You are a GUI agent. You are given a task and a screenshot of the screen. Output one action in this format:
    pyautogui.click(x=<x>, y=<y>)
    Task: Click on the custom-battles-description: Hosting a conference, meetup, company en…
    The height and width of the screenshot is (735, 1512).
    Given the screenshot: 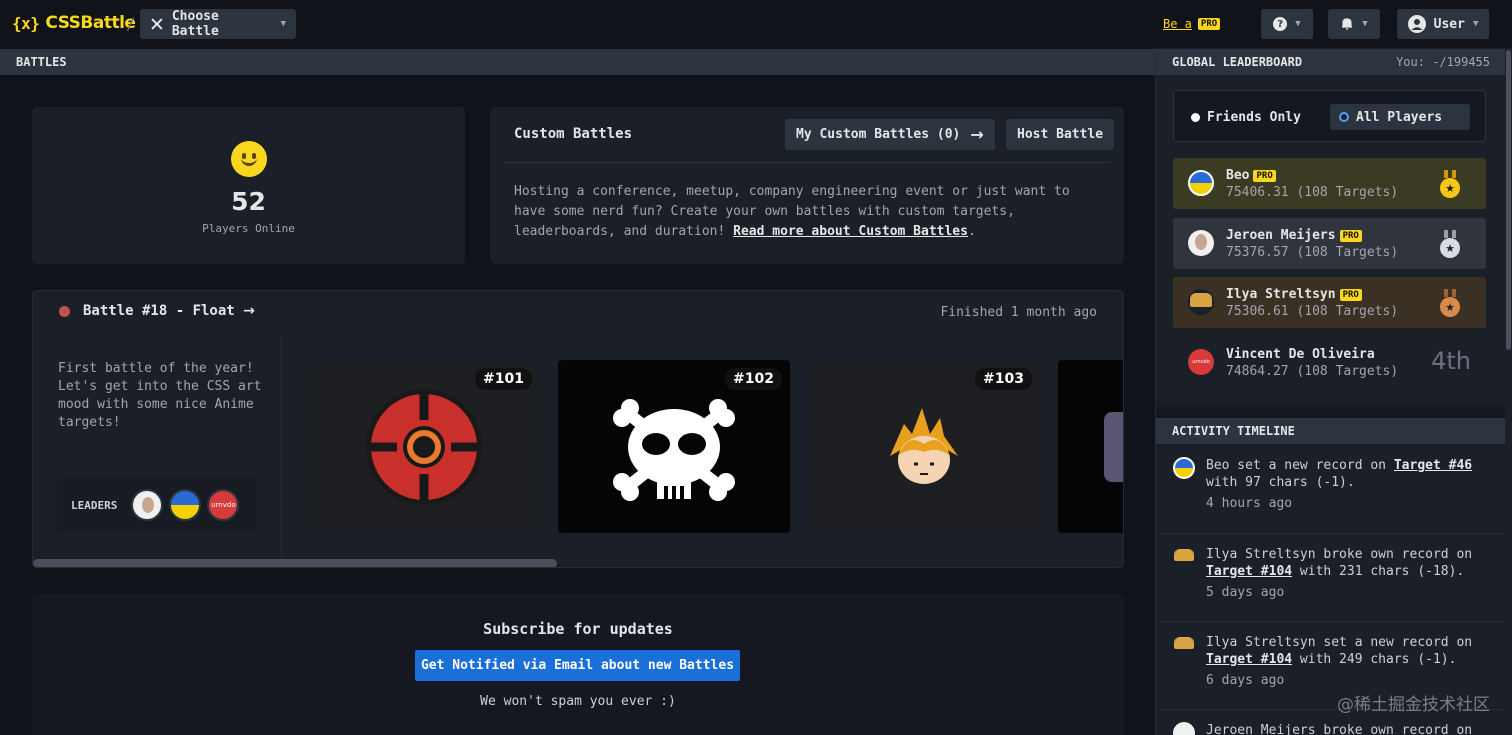 What is the action you would take?
    pyautogui.click(x=792, y=211)
    